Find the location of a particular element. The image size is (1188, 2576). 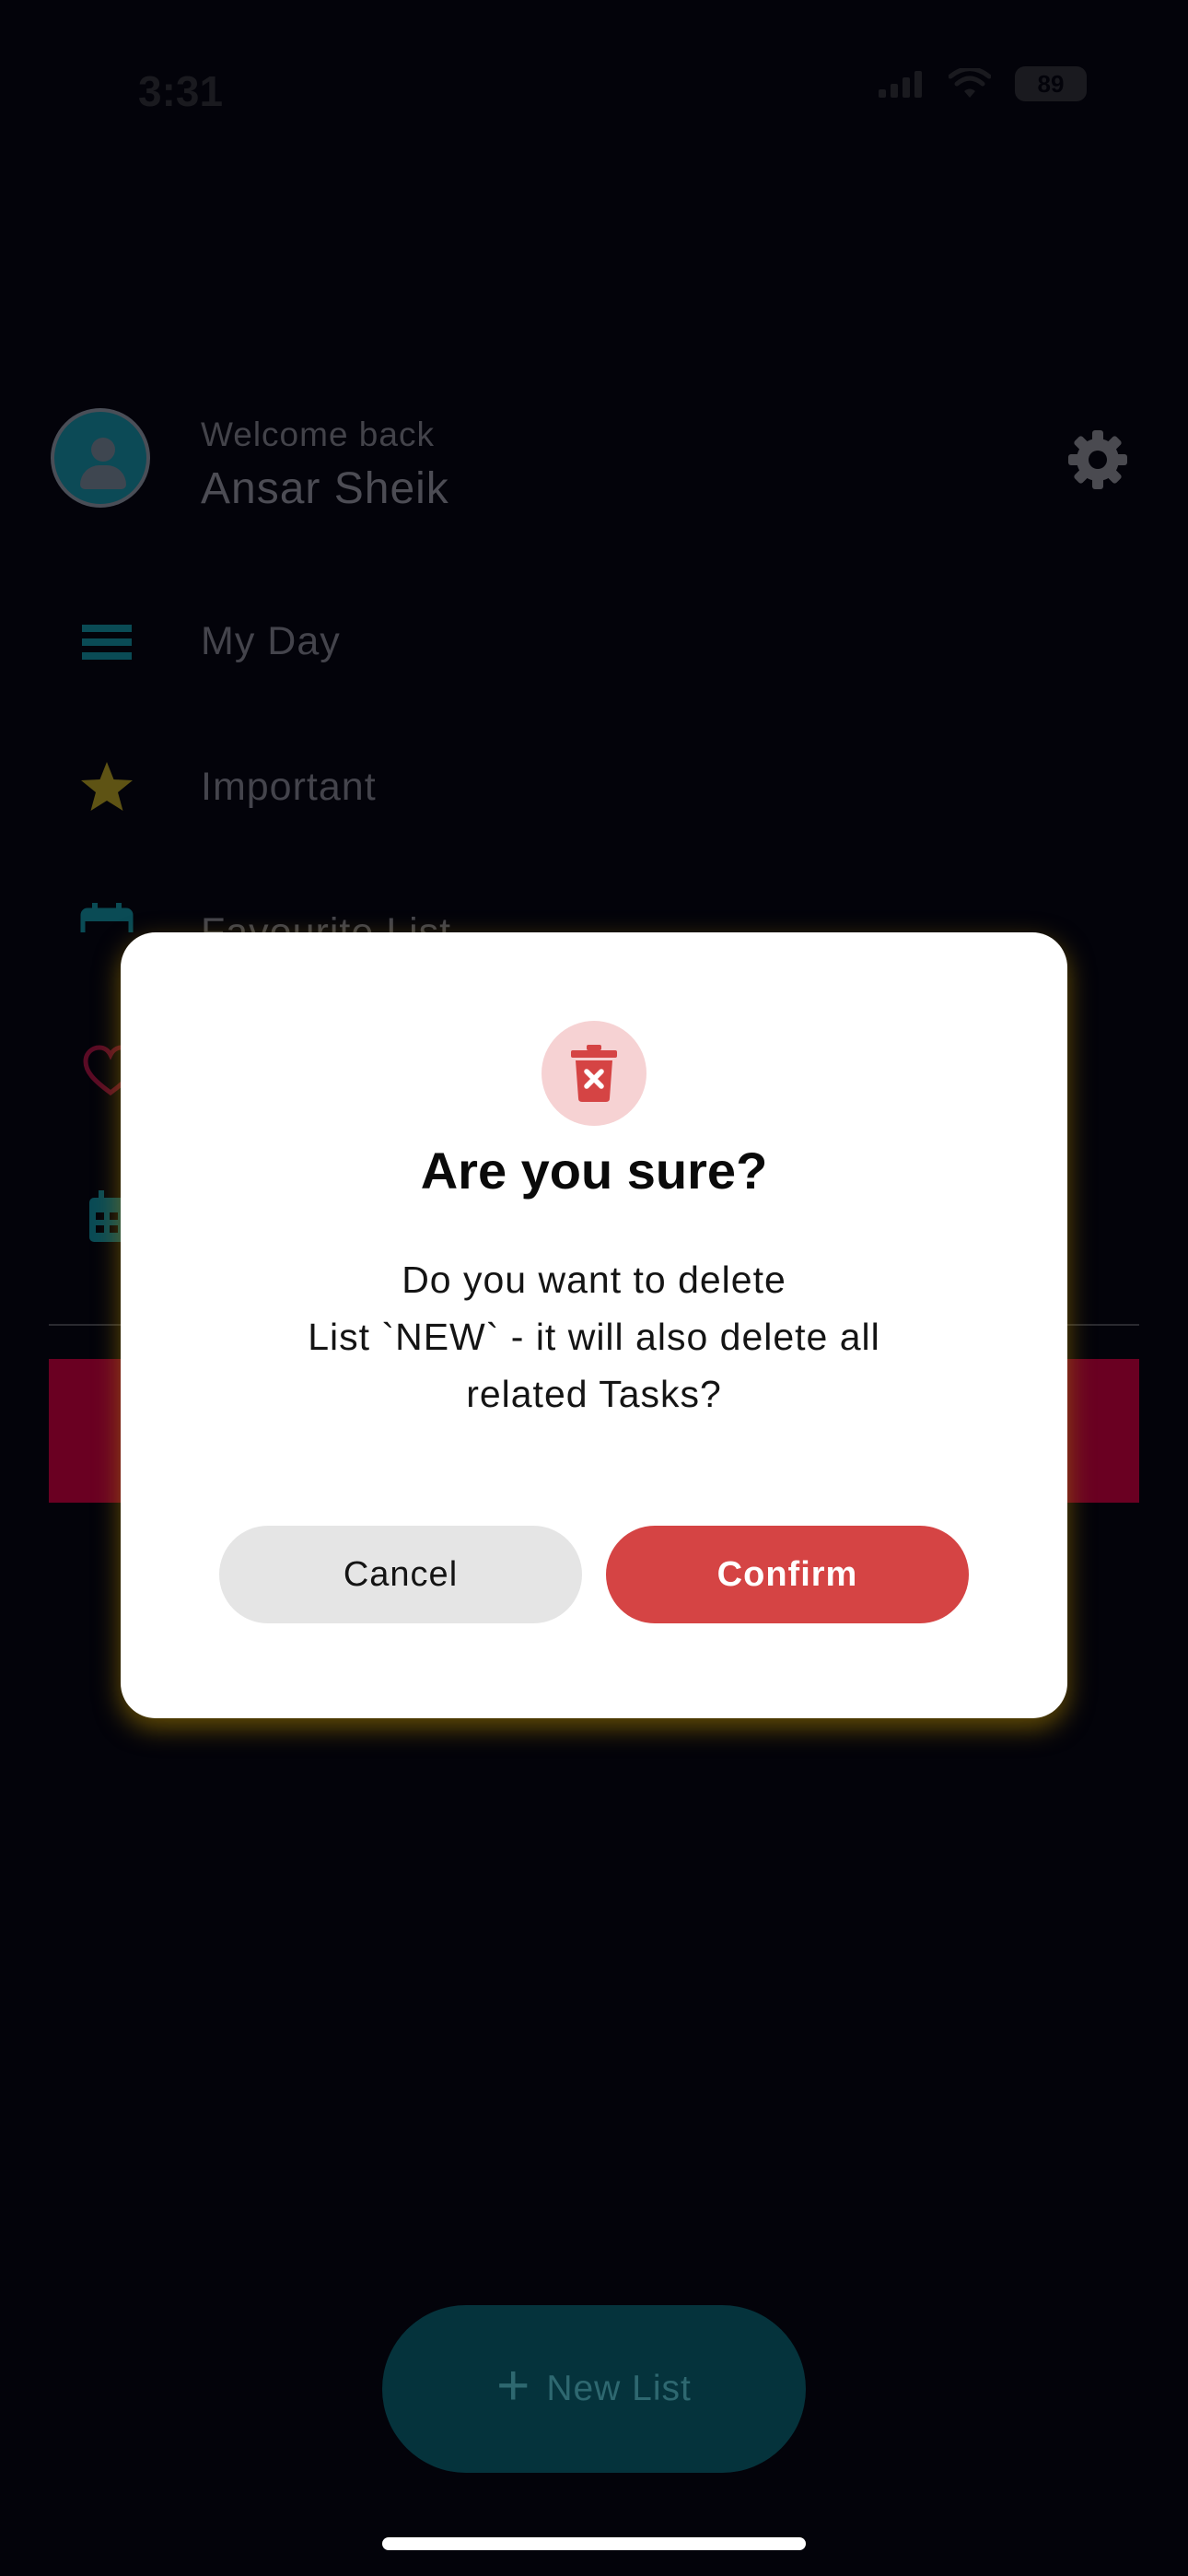

dialog-title: Are you sure? is located at coordinates (594, 1171).